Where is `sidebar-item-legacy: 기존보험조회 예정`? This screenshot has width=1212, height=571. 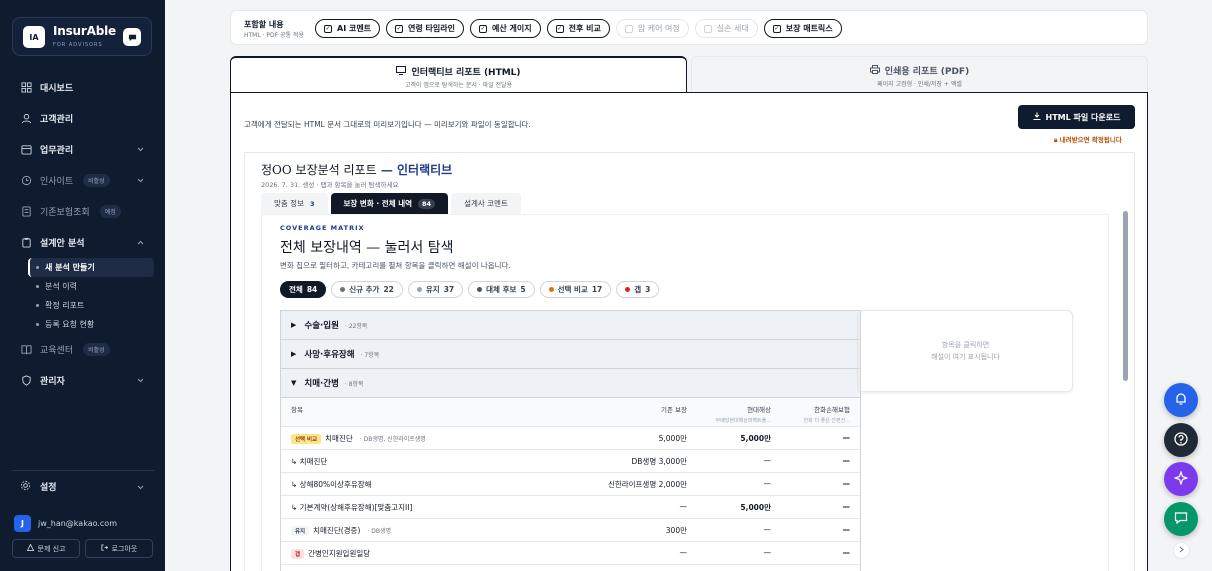
sidebar-item-legacy: 기존보험조회 예정 is located at coordinates (83, 211).